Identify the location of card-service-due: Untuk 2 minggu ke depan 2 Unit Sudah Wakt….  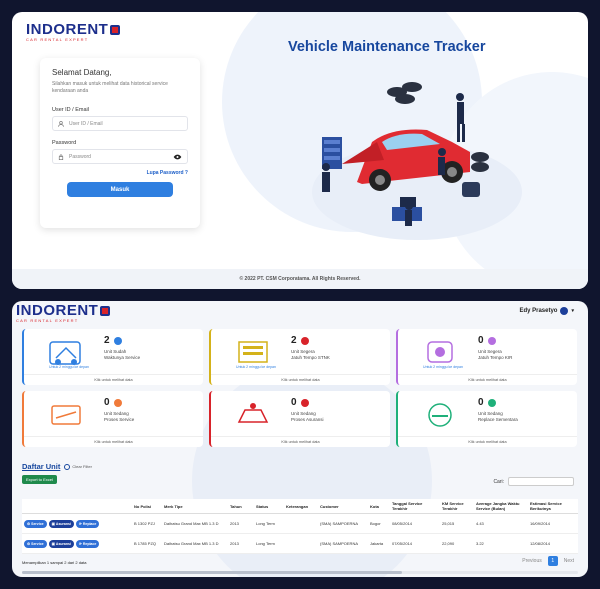
(112, 357).